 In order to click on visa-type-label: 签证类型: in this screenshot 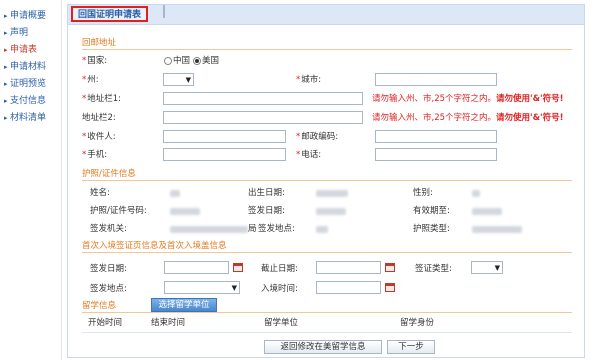, I will do `click(433, 269)`.